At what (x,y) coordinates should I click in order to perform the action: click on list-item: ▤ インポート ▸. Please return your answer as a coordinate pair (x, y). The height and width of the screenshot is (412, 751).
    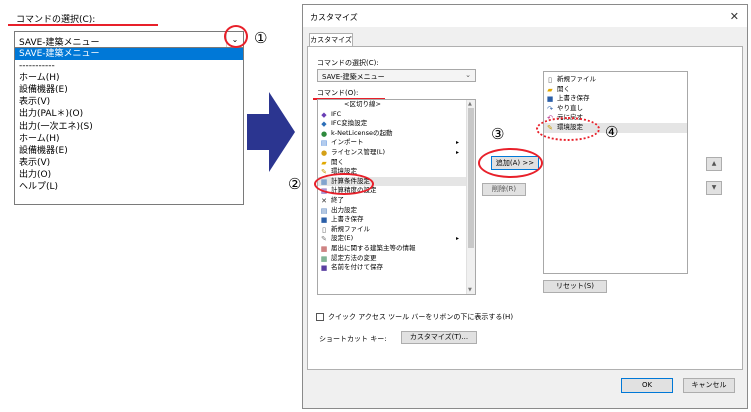
    Looking at the image, I should click on (396, 143).